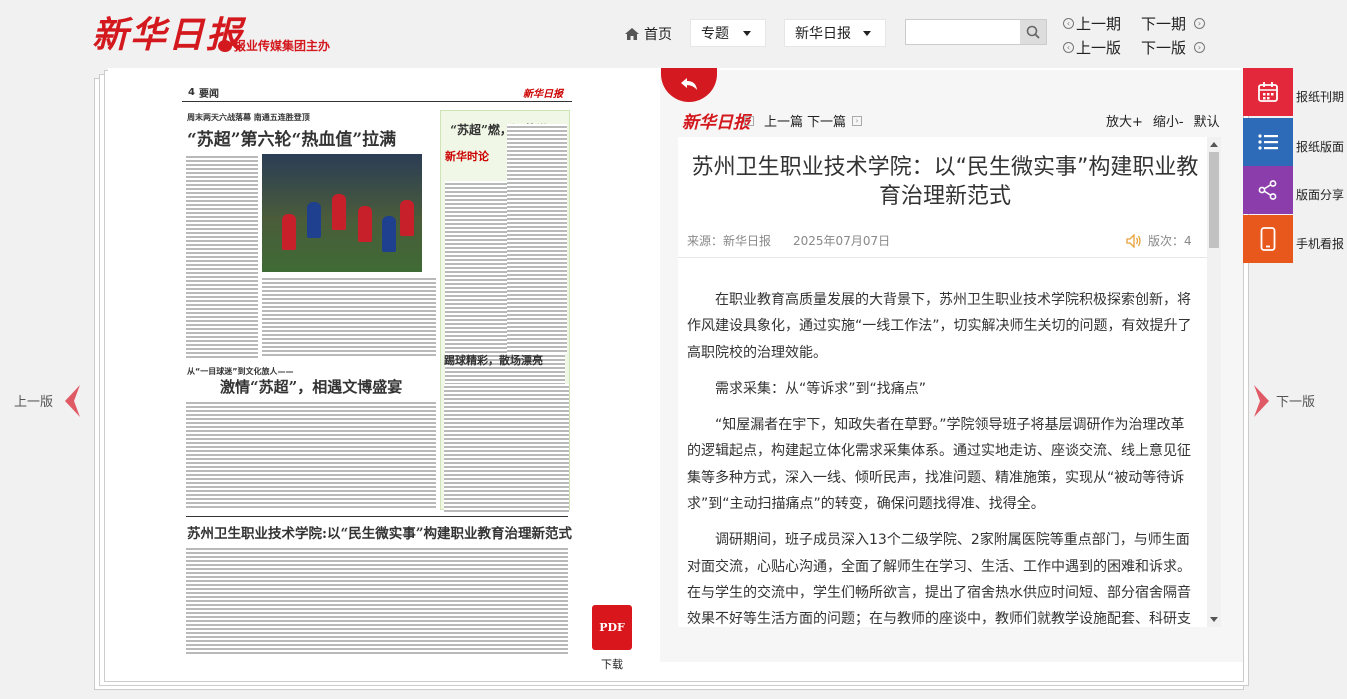 This screenshot has height=699, width=1347. Describe the element at coordinates (1124, 120) in the screenshot. I see `zoom-in-button: 放大+` at that location.